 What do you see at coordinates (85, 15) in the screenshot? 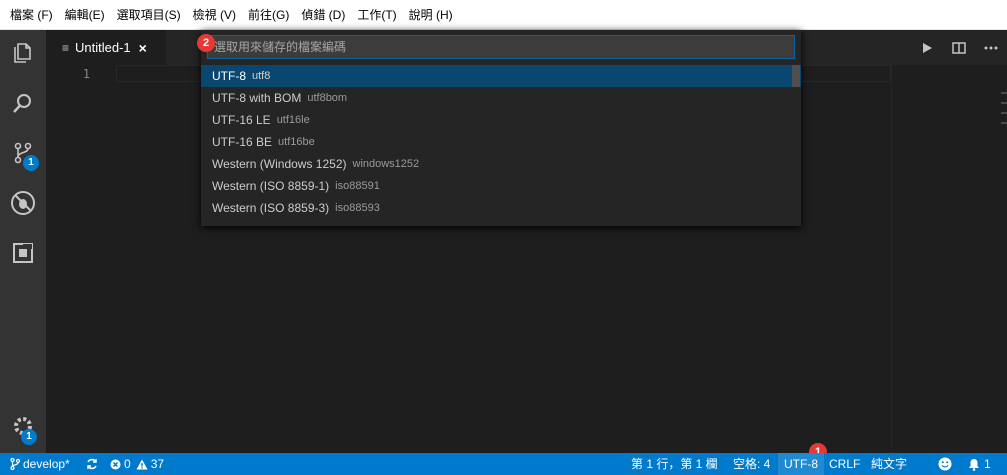
I see `menu-edit: 編輯(E)` at bounding box center [85, 15].